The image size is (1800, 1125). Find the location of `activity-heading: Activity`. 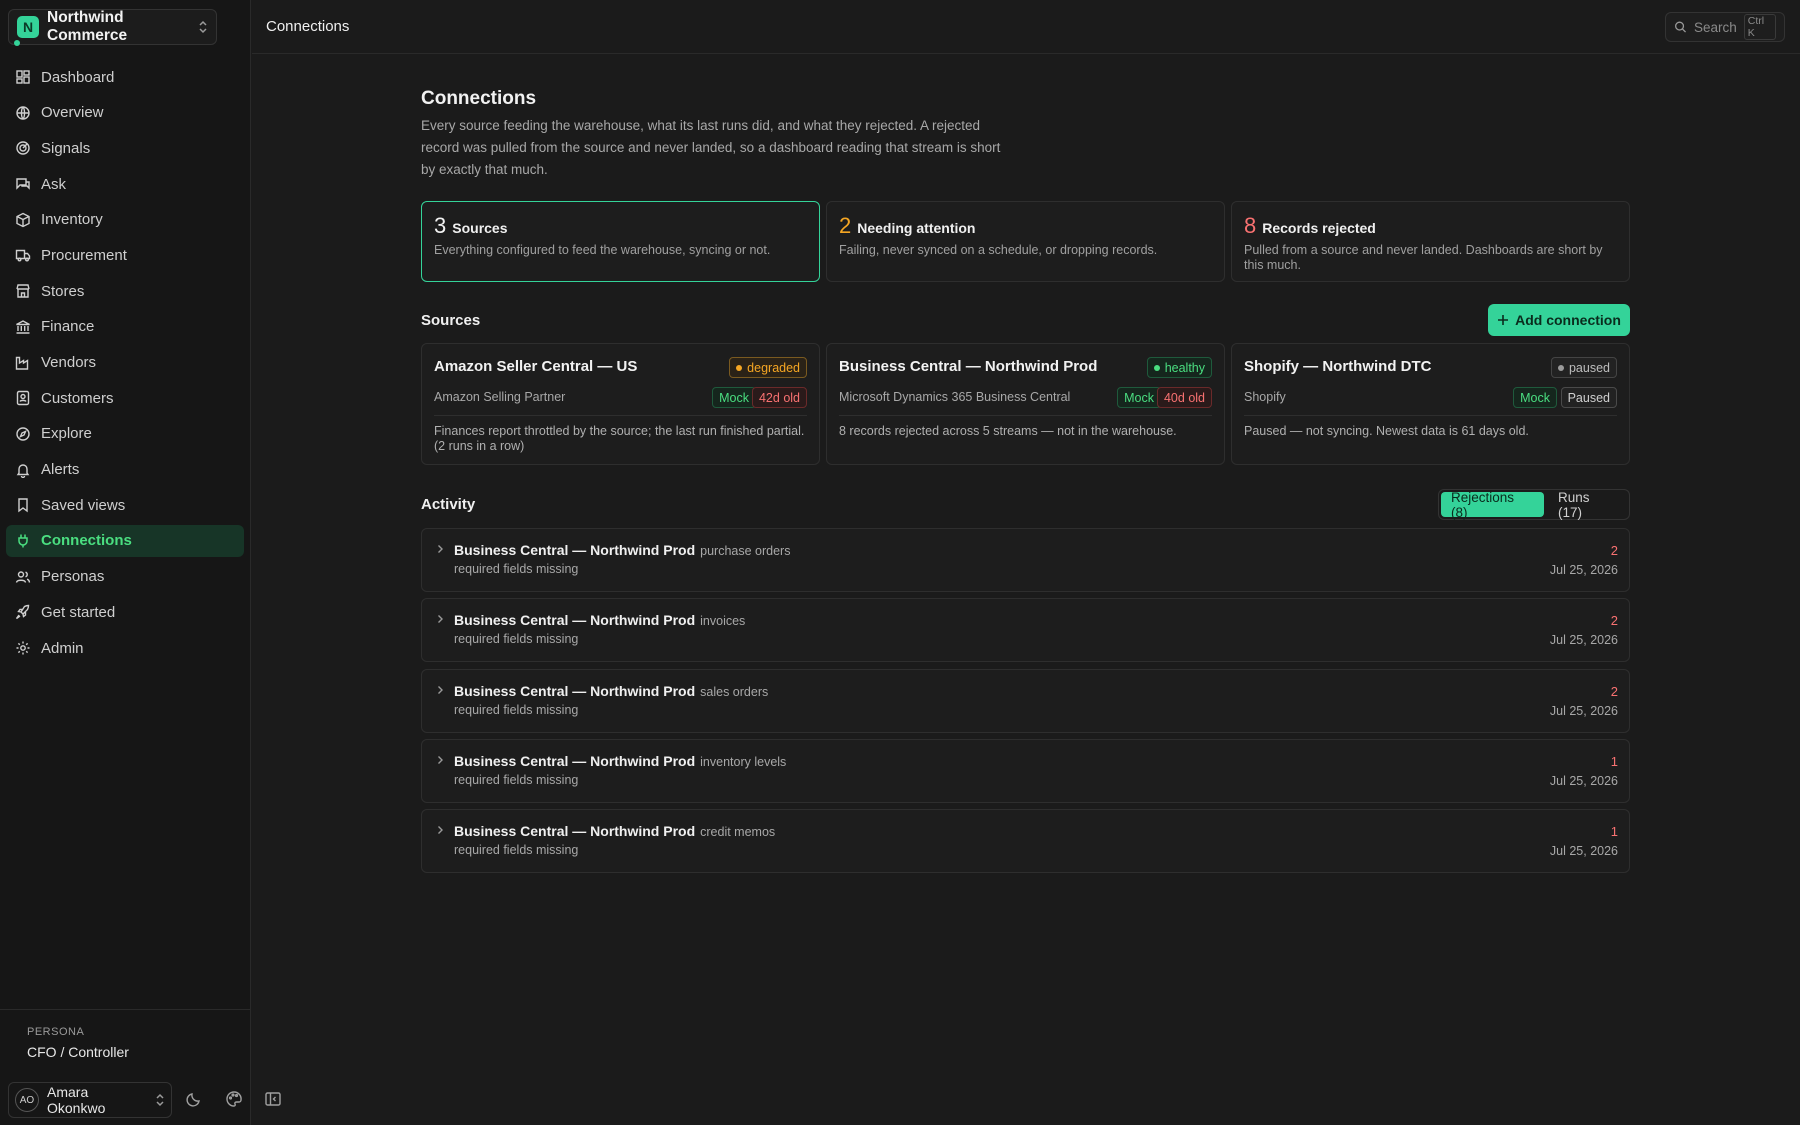

activity-heading: Activity is located at coordinates (448, 504).